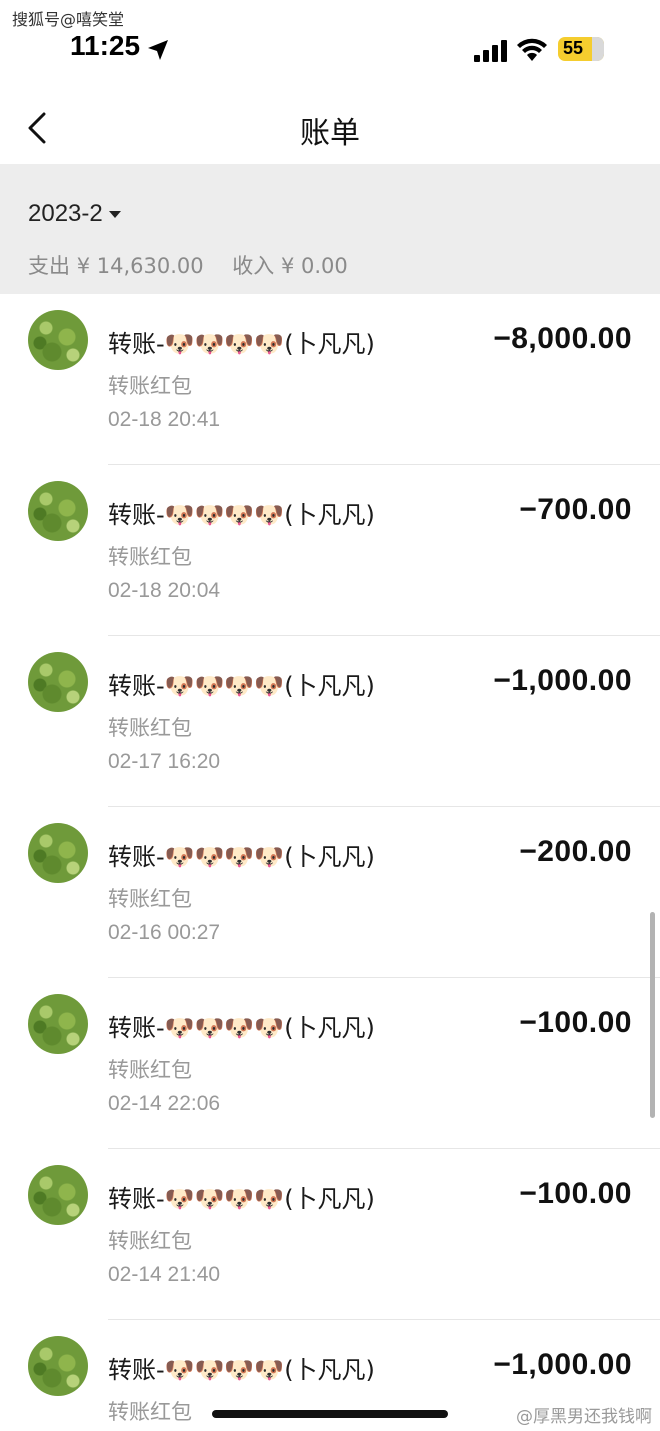  What do you see at coordinates (330, 892) in the screenshot?
I see `list-item: 转账-🐶🐶🐶🐶(卜凡凡) 转账红包 02-16 00:27 −200.00` at bounding box center [330, 892].